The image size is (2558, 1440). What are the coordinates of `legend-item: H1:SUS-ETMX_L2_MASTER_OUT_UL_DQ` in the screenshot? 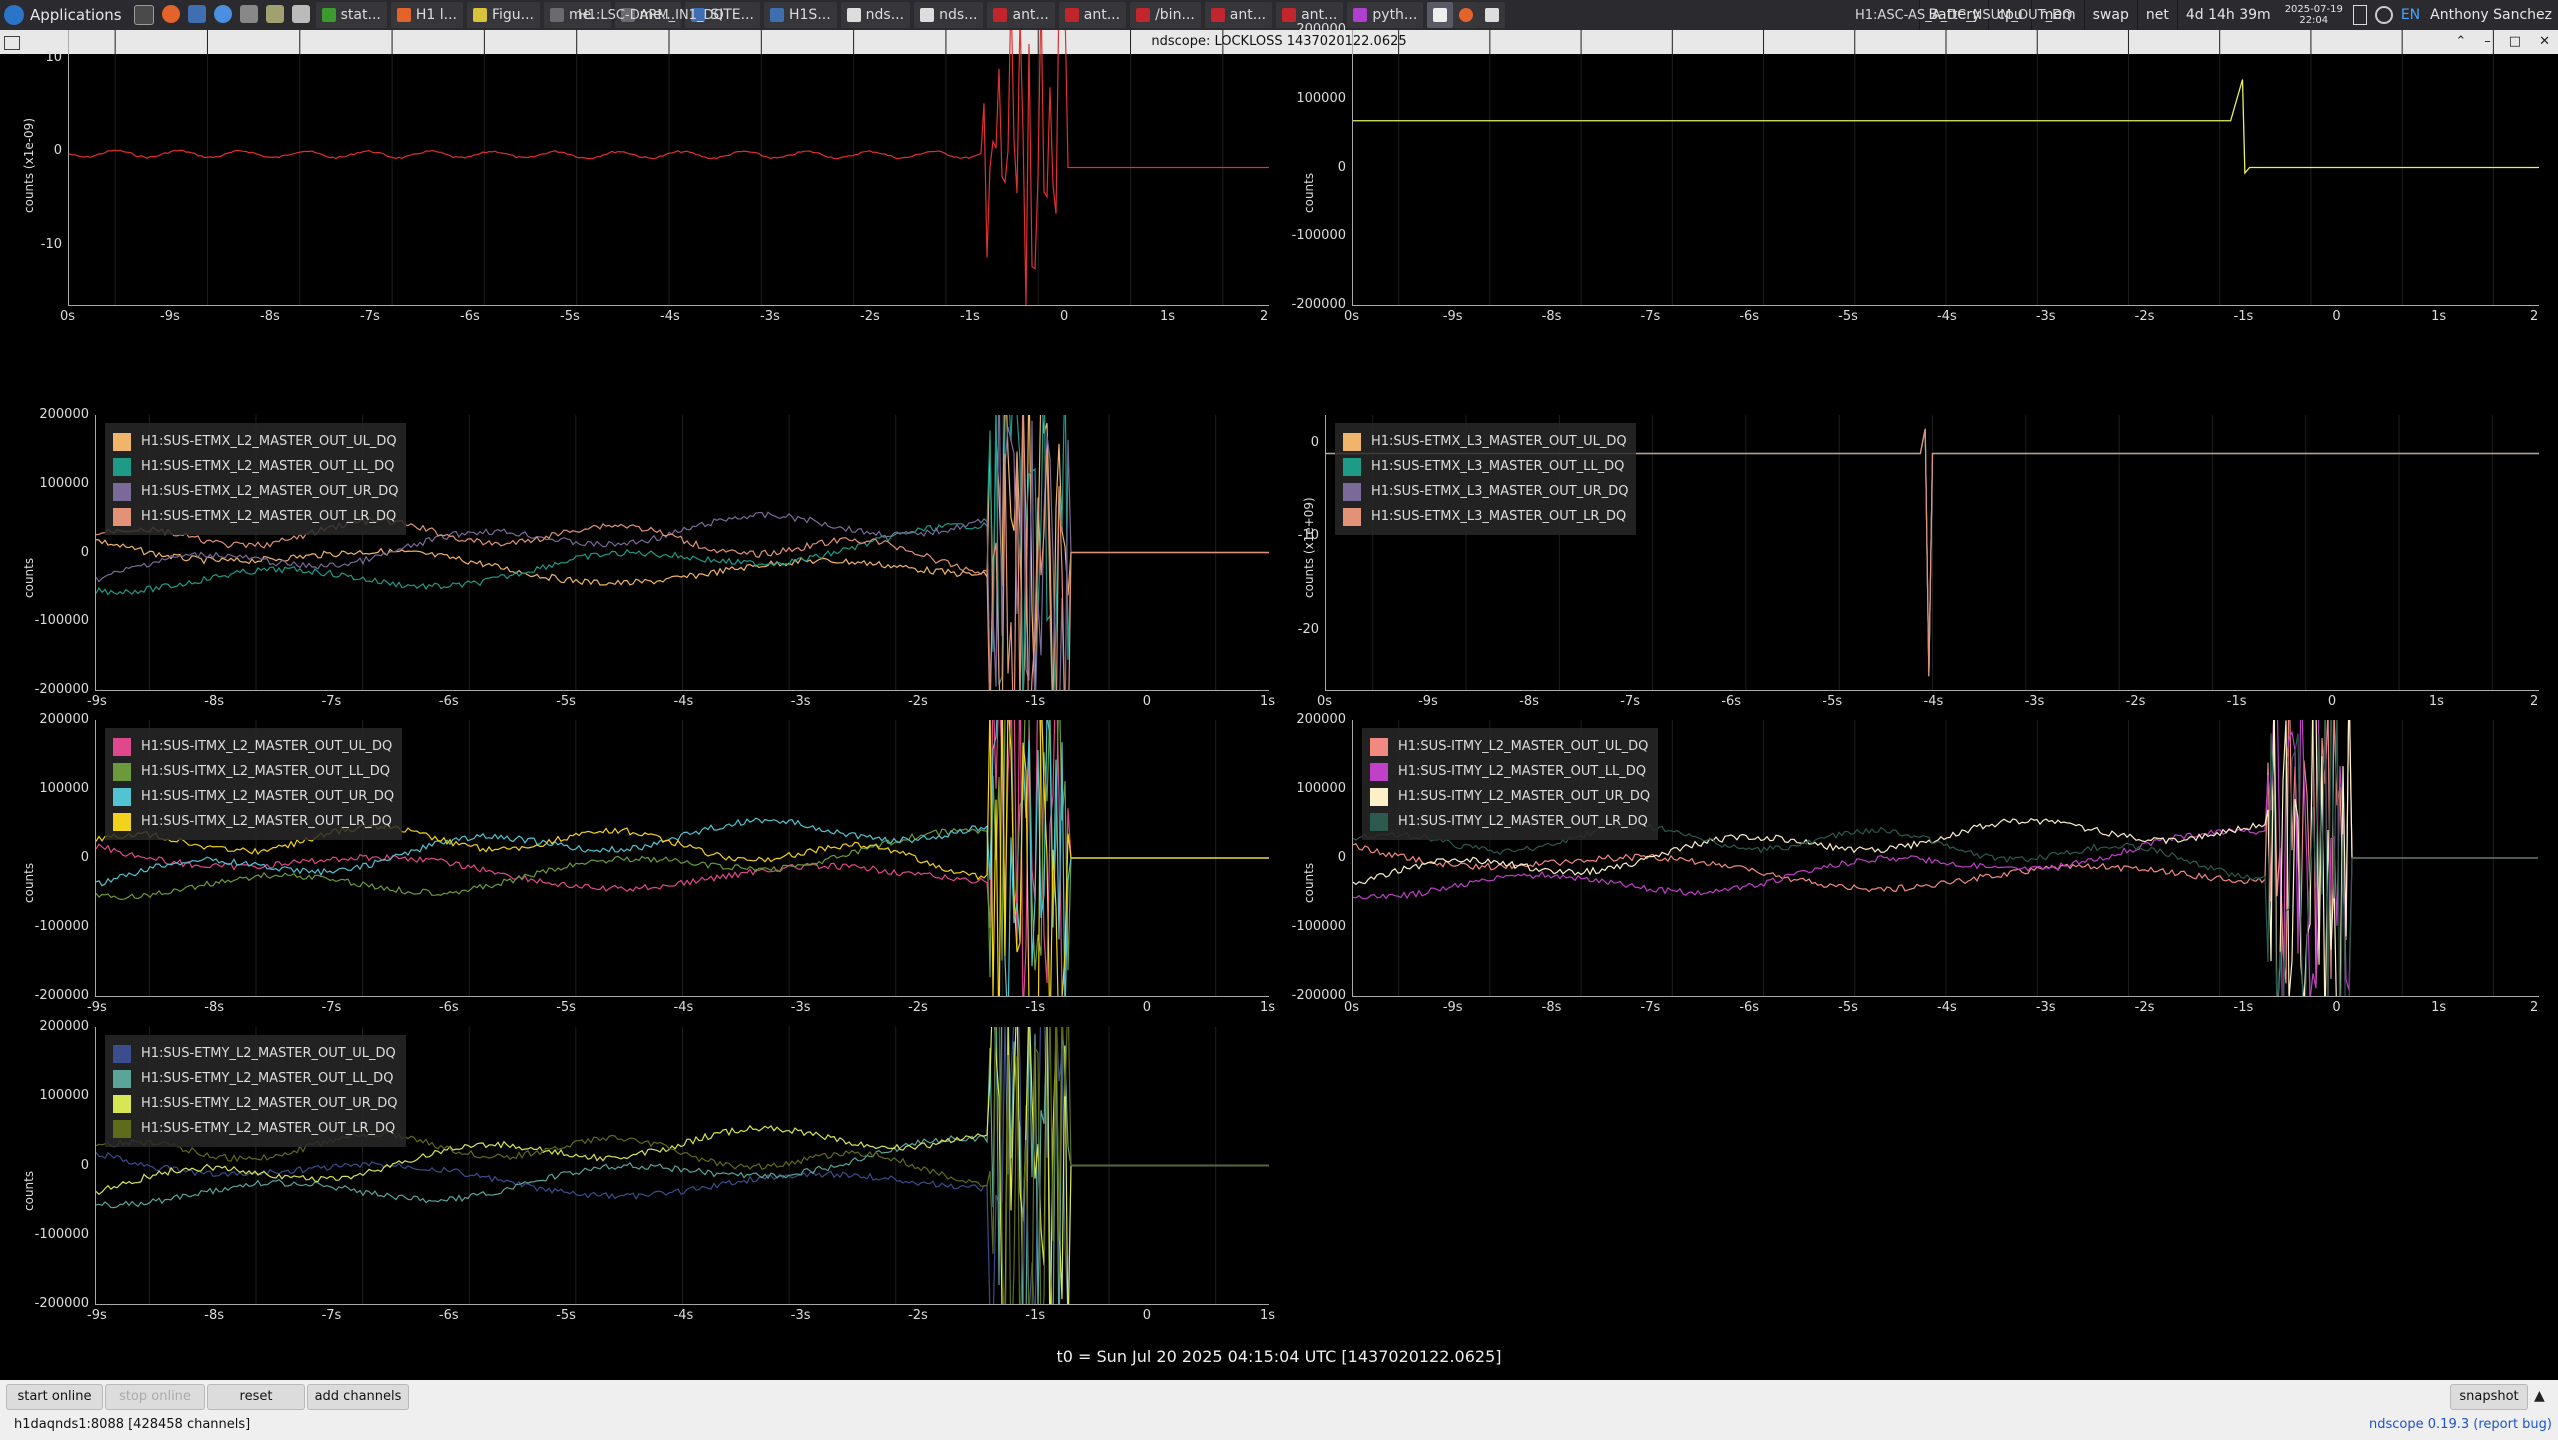 It's located at (255, 441).